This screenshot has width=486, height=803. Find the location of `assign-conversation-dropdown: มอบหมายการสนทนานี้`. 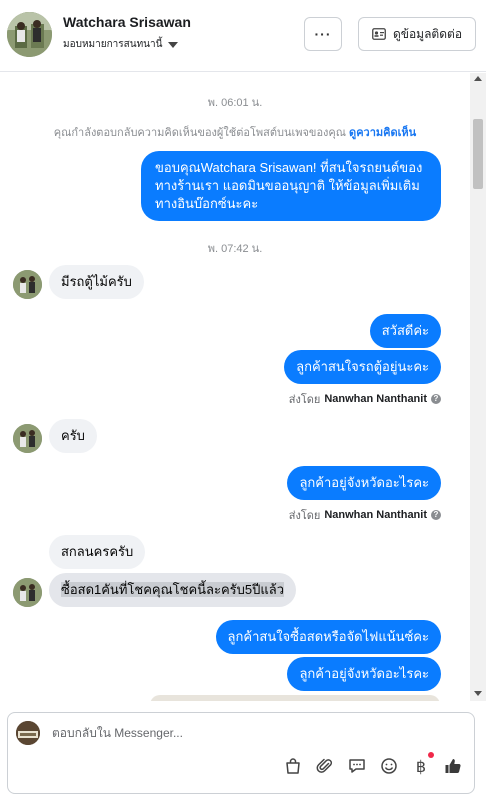

assign-conversation-dropdown: มอบหมายการสนทนานี้ is located at coordinates (121, 44).